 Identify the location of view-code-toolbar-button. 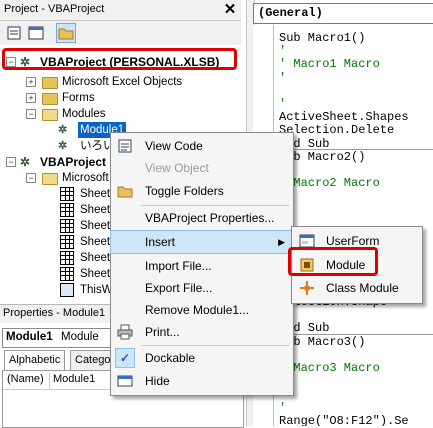
(14, 33).